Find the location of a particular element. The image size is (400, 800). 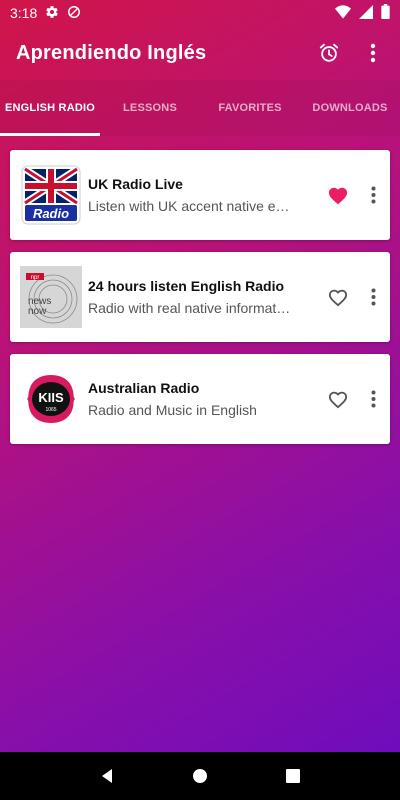

tab-favorites: FAVORITES is located at coordinates (250, 108).